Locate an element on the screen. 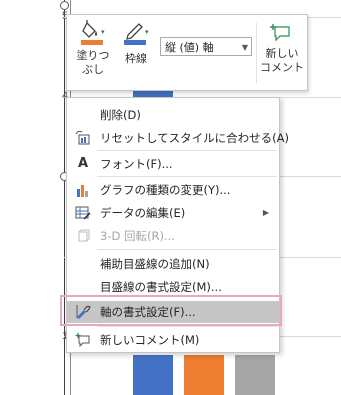 The height and width of the screenshot is (395, 341). new-comment-label-line2: コメント is located at coordinates (282, 67).